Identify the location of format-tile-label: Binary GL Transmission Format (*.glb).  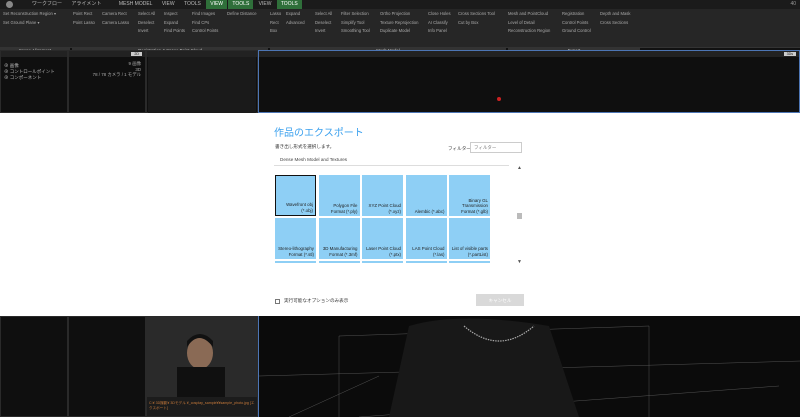
(474, 205).